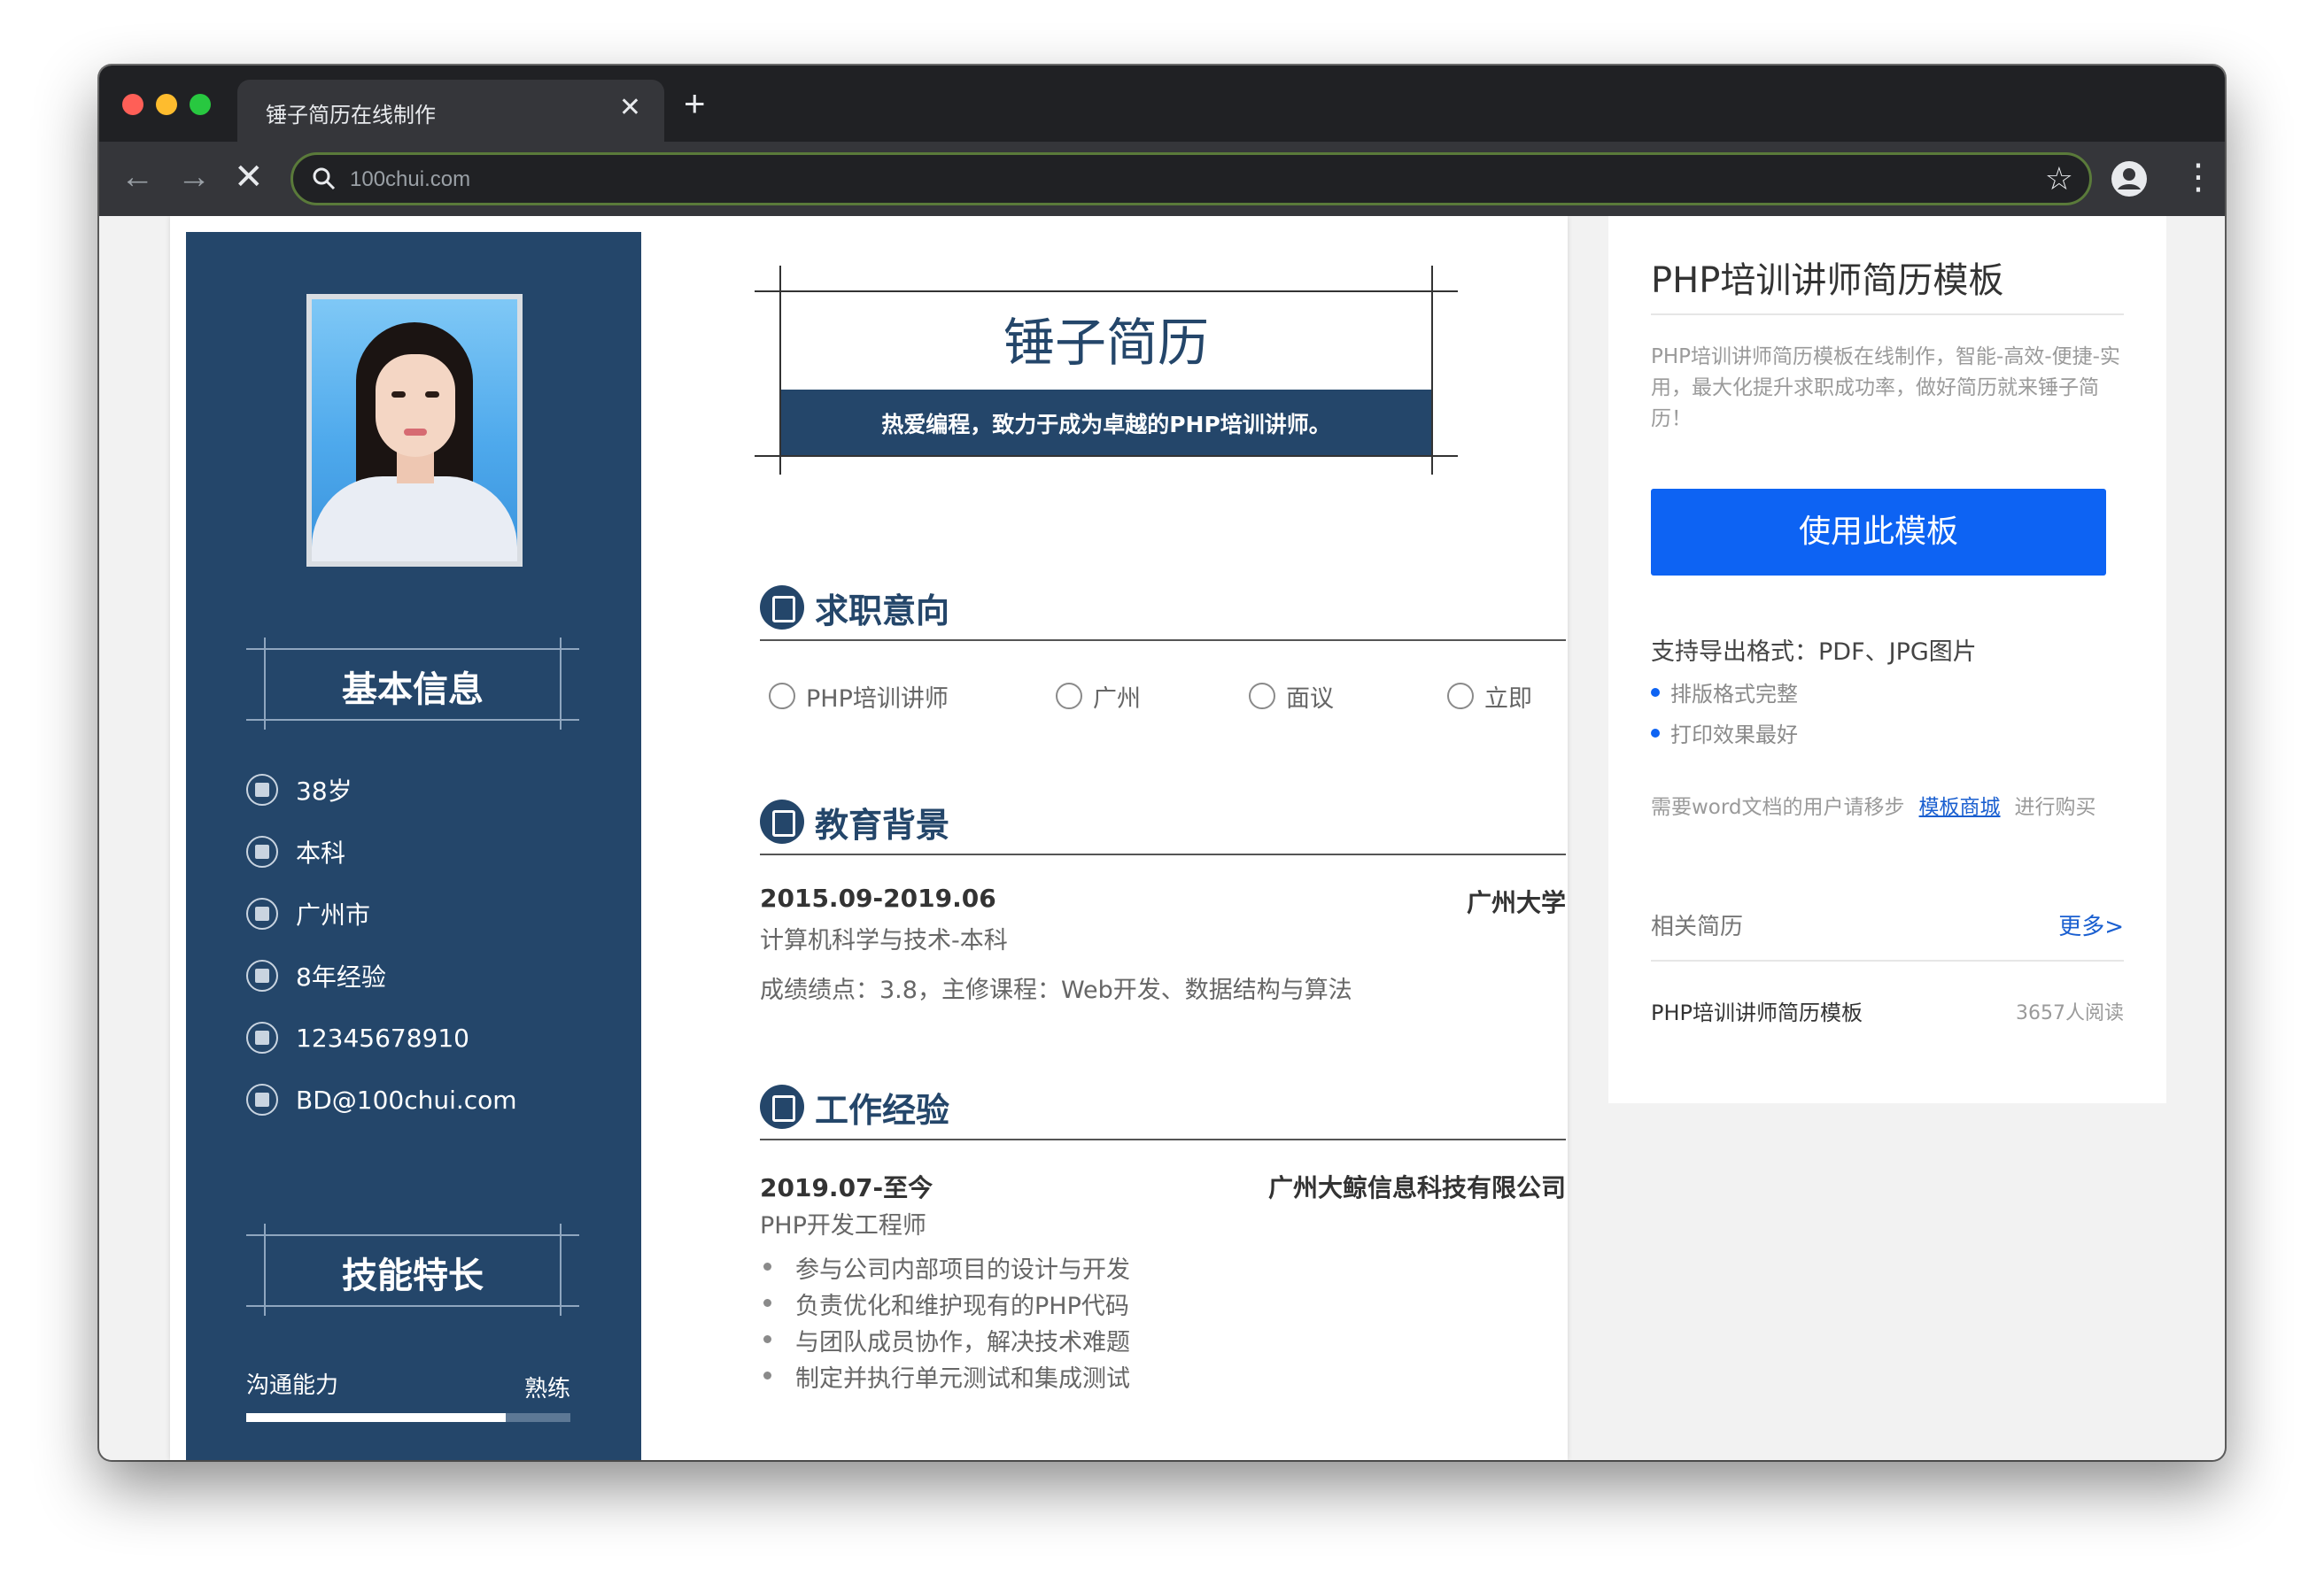  Describe the element at coordinates (945, 1305) in the screenshot. I see `list-item: 负责优化和维护现有的PHP代码` at that location.